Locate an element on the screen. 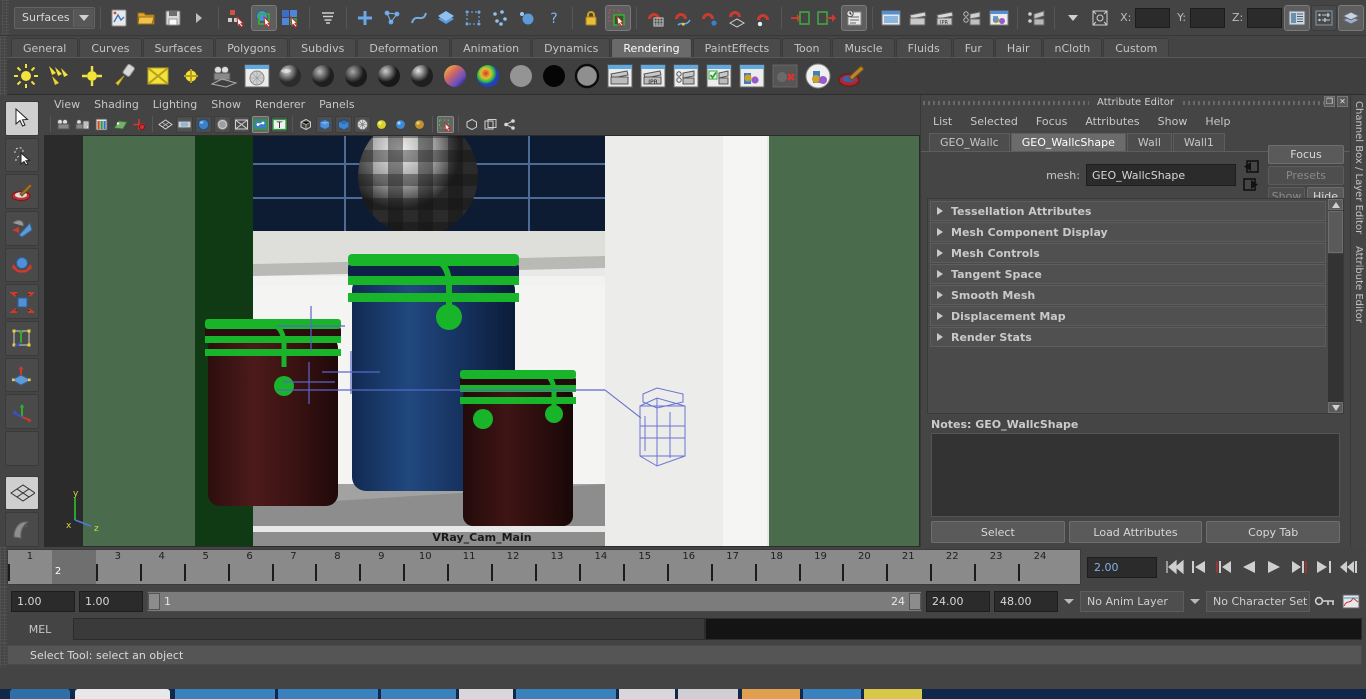 The height and width of the screenshot is (699, 1366). attribute-list-scrollbar is located at coordinates (1335, 306).